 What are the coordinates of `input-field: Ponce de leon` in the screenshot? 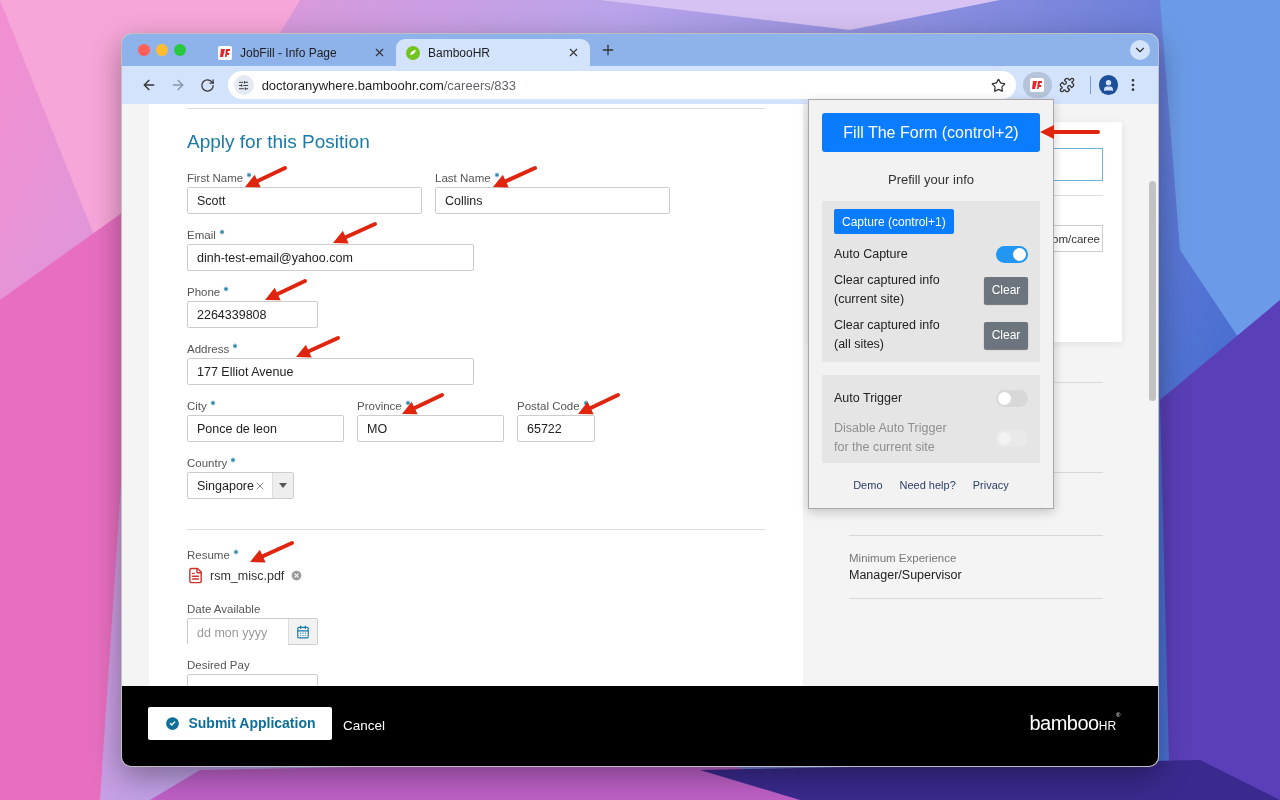 It's located at (265, 428).